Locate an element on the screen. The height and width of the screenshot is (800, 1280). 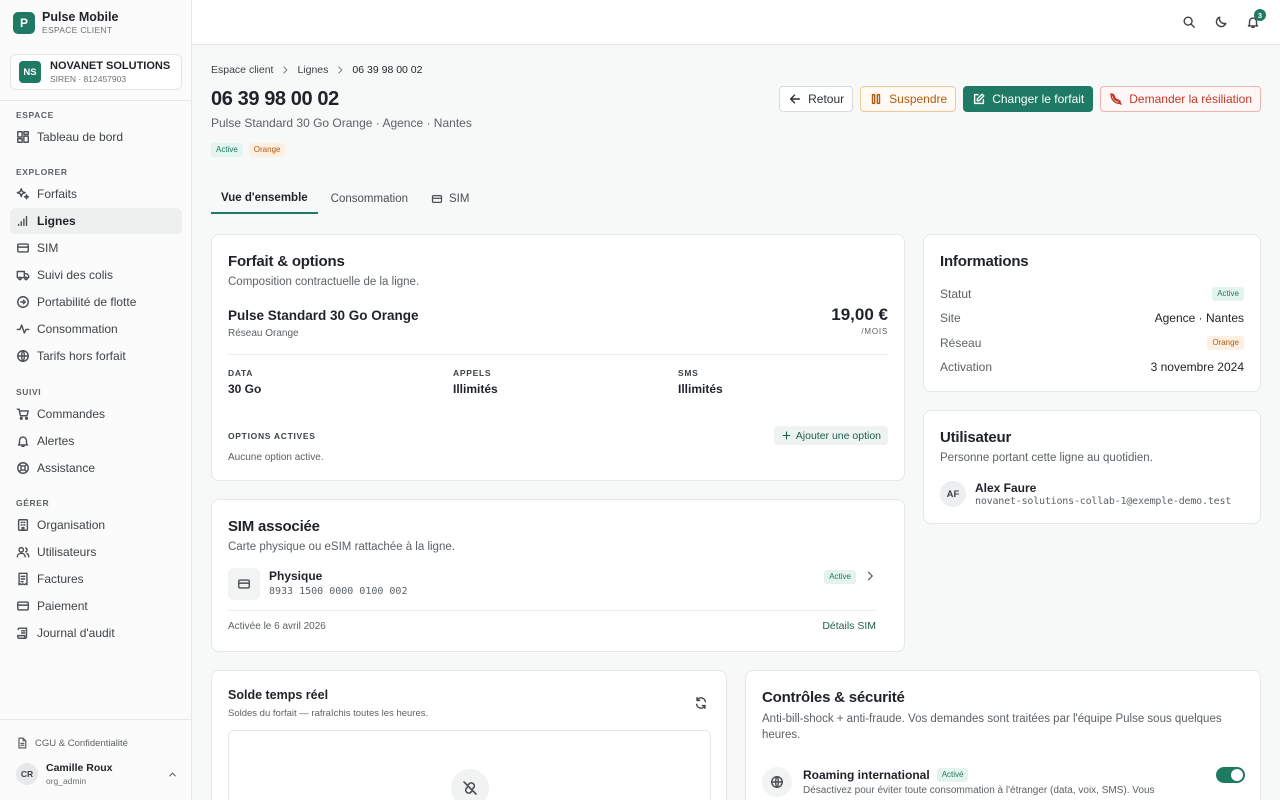
sidebar-item-assistance: Assistance is located at coordinates (96, 468).